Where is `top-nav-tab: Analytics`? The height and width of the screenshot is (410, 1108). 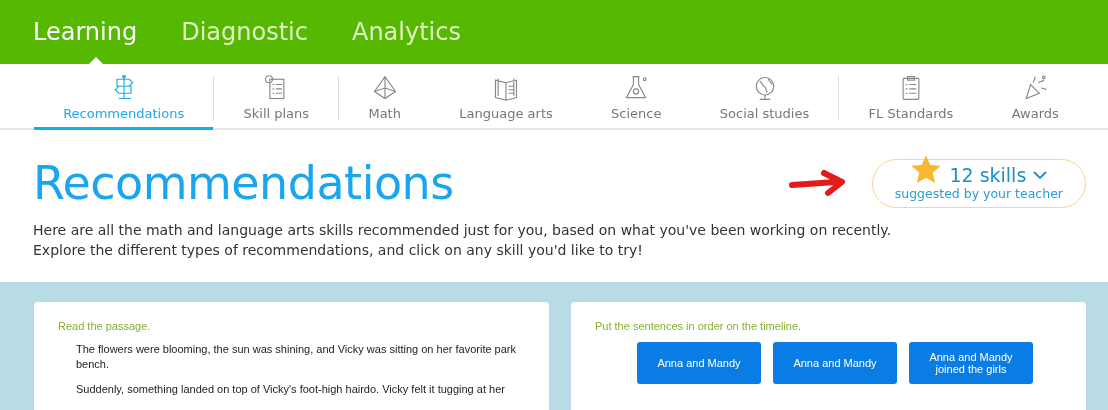
top-nav-tab: Analytics is located at coordinates (417, 32).